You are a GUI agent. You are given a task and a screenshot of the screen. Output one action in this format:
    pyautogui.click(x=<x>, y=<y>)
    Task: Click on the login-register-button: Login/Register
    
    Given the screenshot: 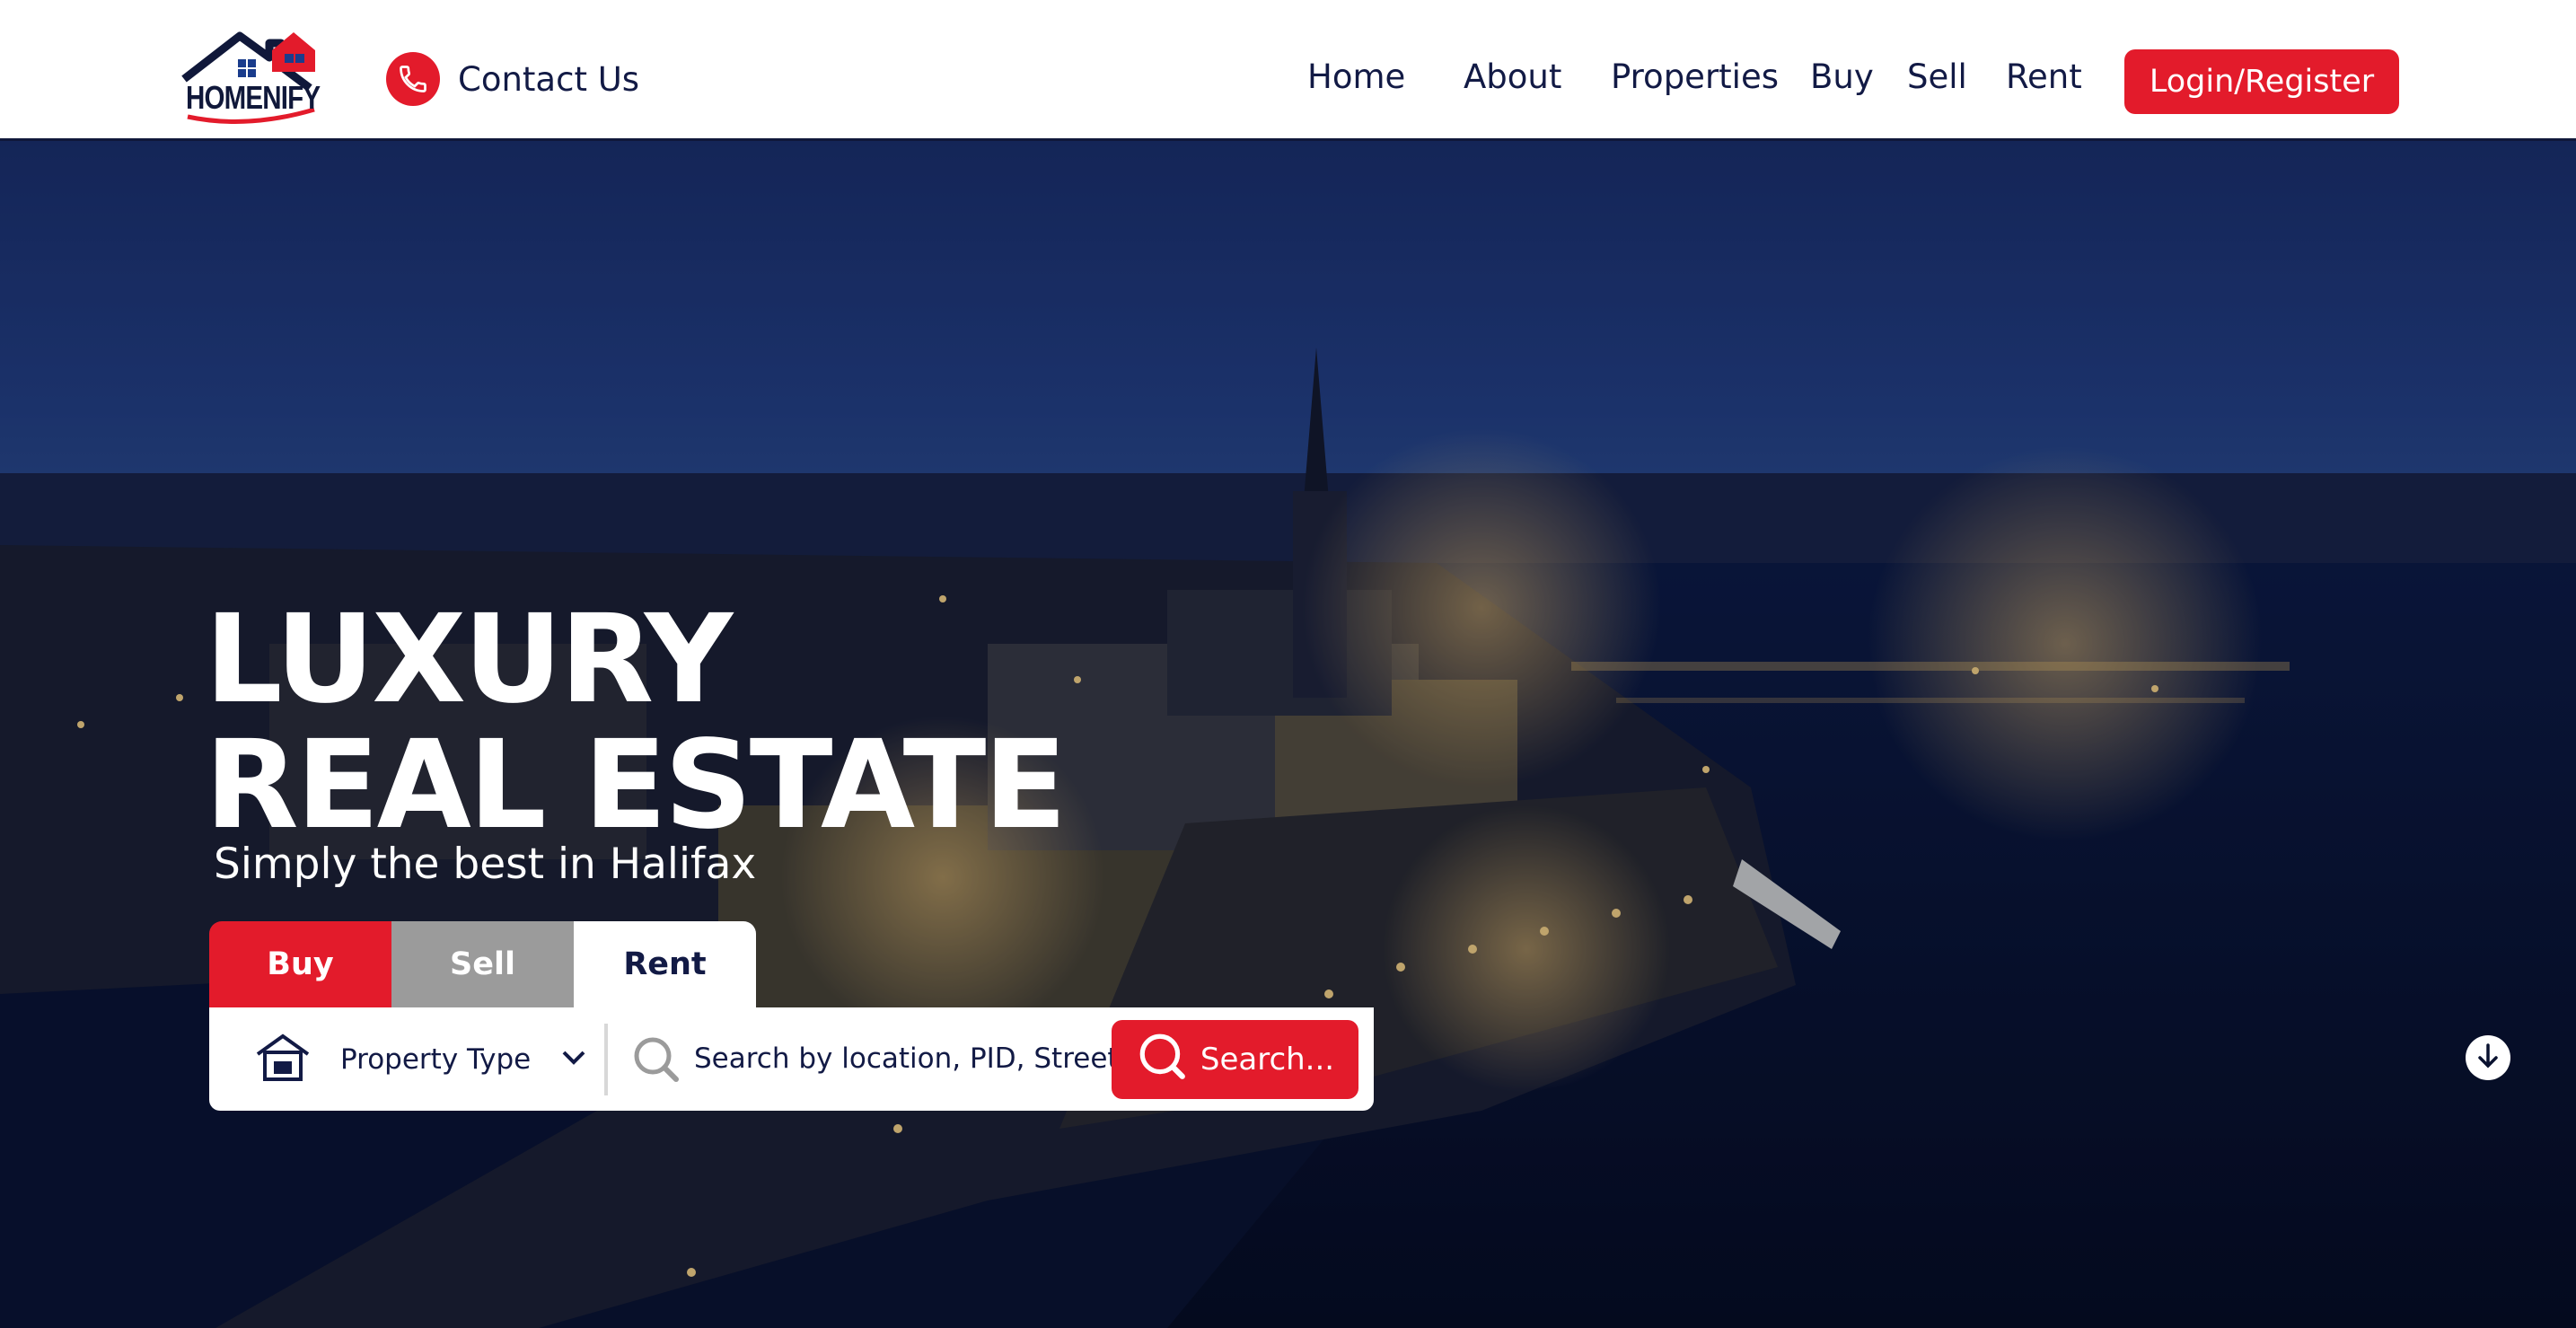 What is the action you would take?
    pyautogui.click(x=2261, y=81)
    